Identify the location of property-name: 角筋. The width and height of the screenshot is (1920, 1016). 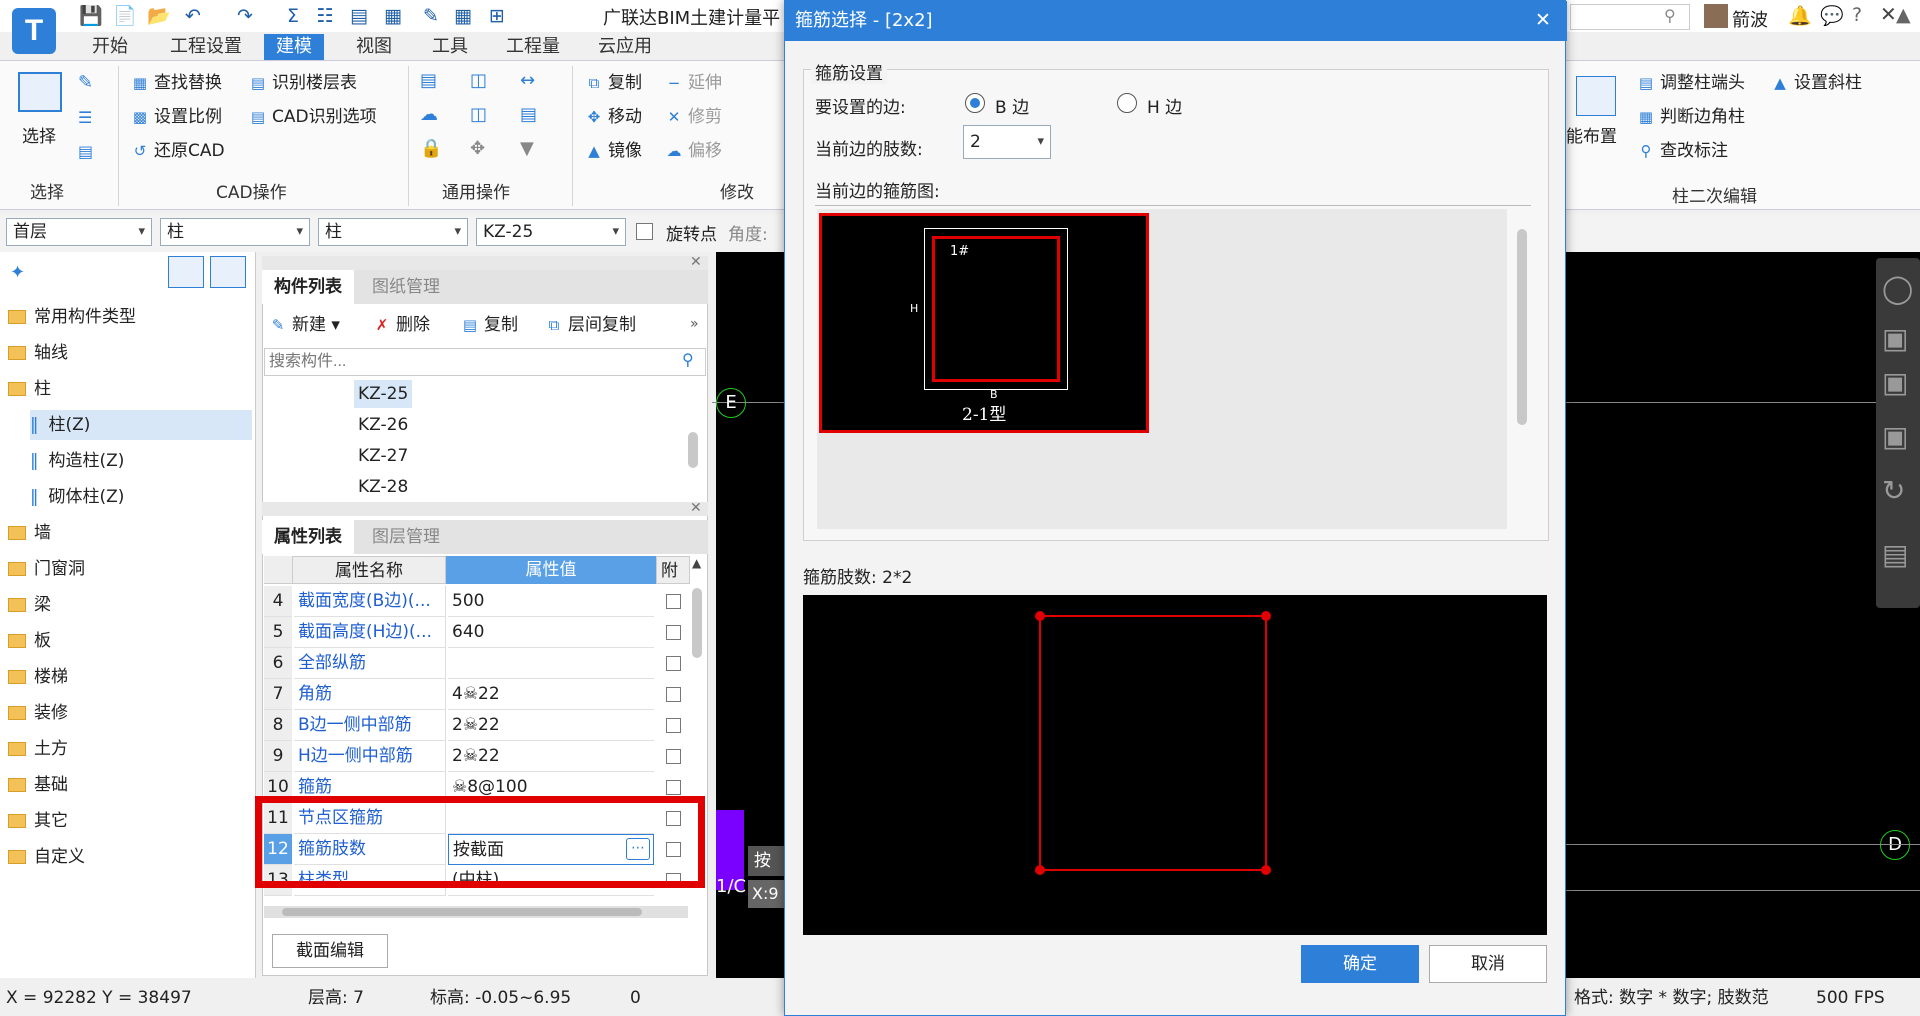
(370, 694).